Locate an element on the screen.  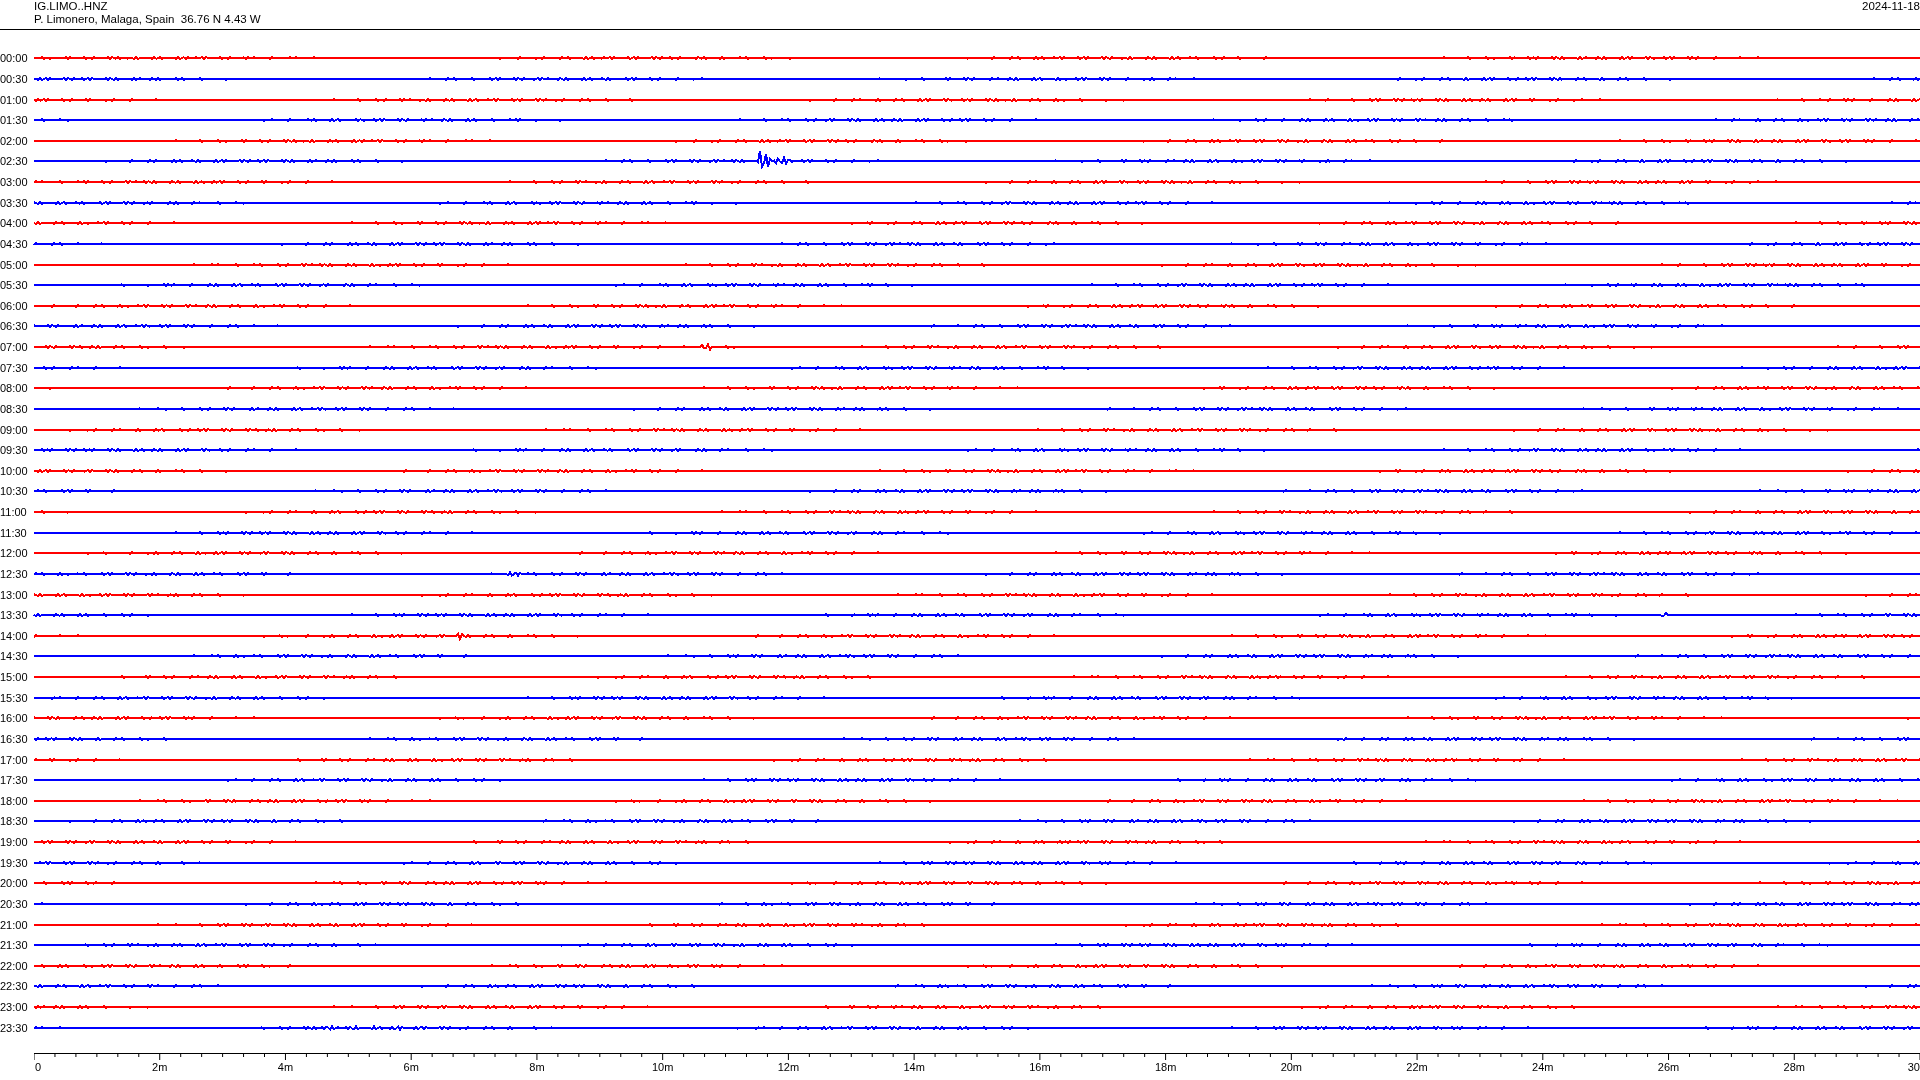
time-label: 13:30 is located at coordinates (14, 615).